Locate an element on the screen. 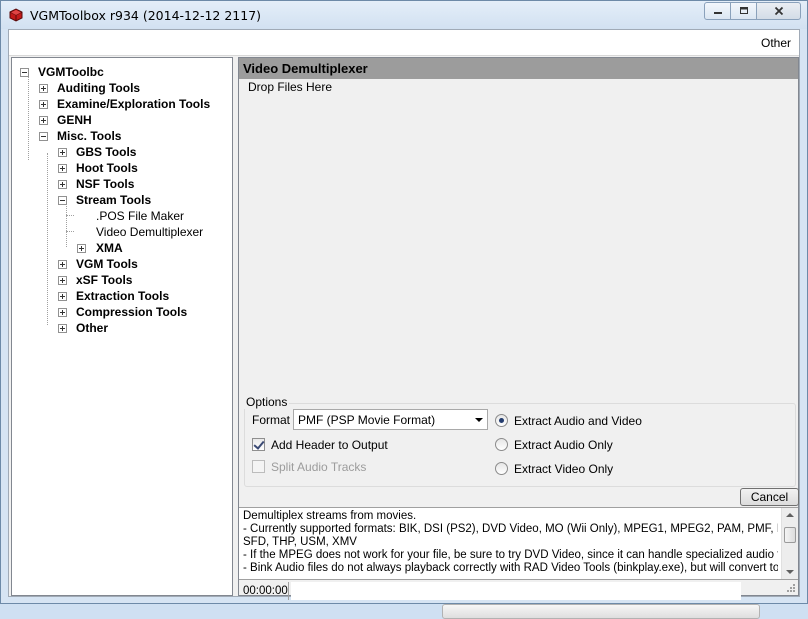 Image resolution: width=808 pixels, height=619 pixels. radio-extract-audio-only: Extract Audio Only is located at coordinates (590, 445).